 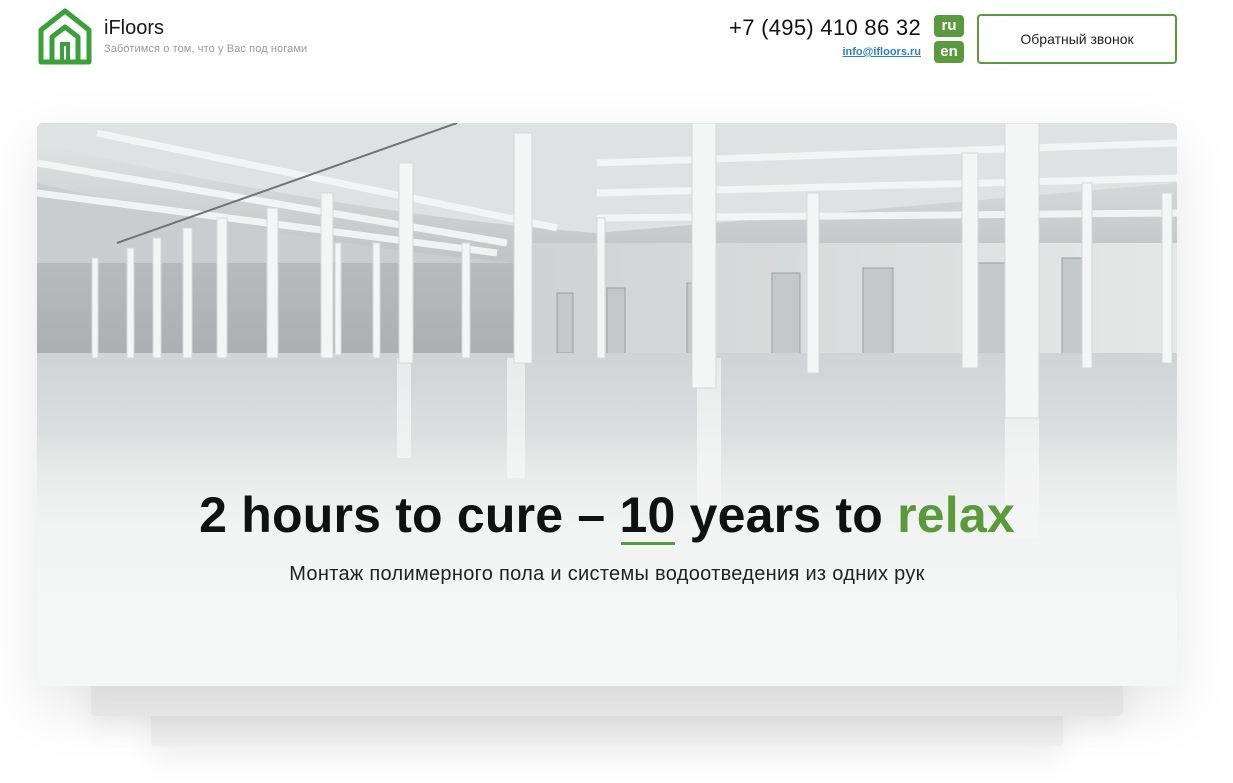 What do you see at coordinates (949, 26) in the screenshot?
I see `lang-ru-button: ru` at bounding box center [949, 26].